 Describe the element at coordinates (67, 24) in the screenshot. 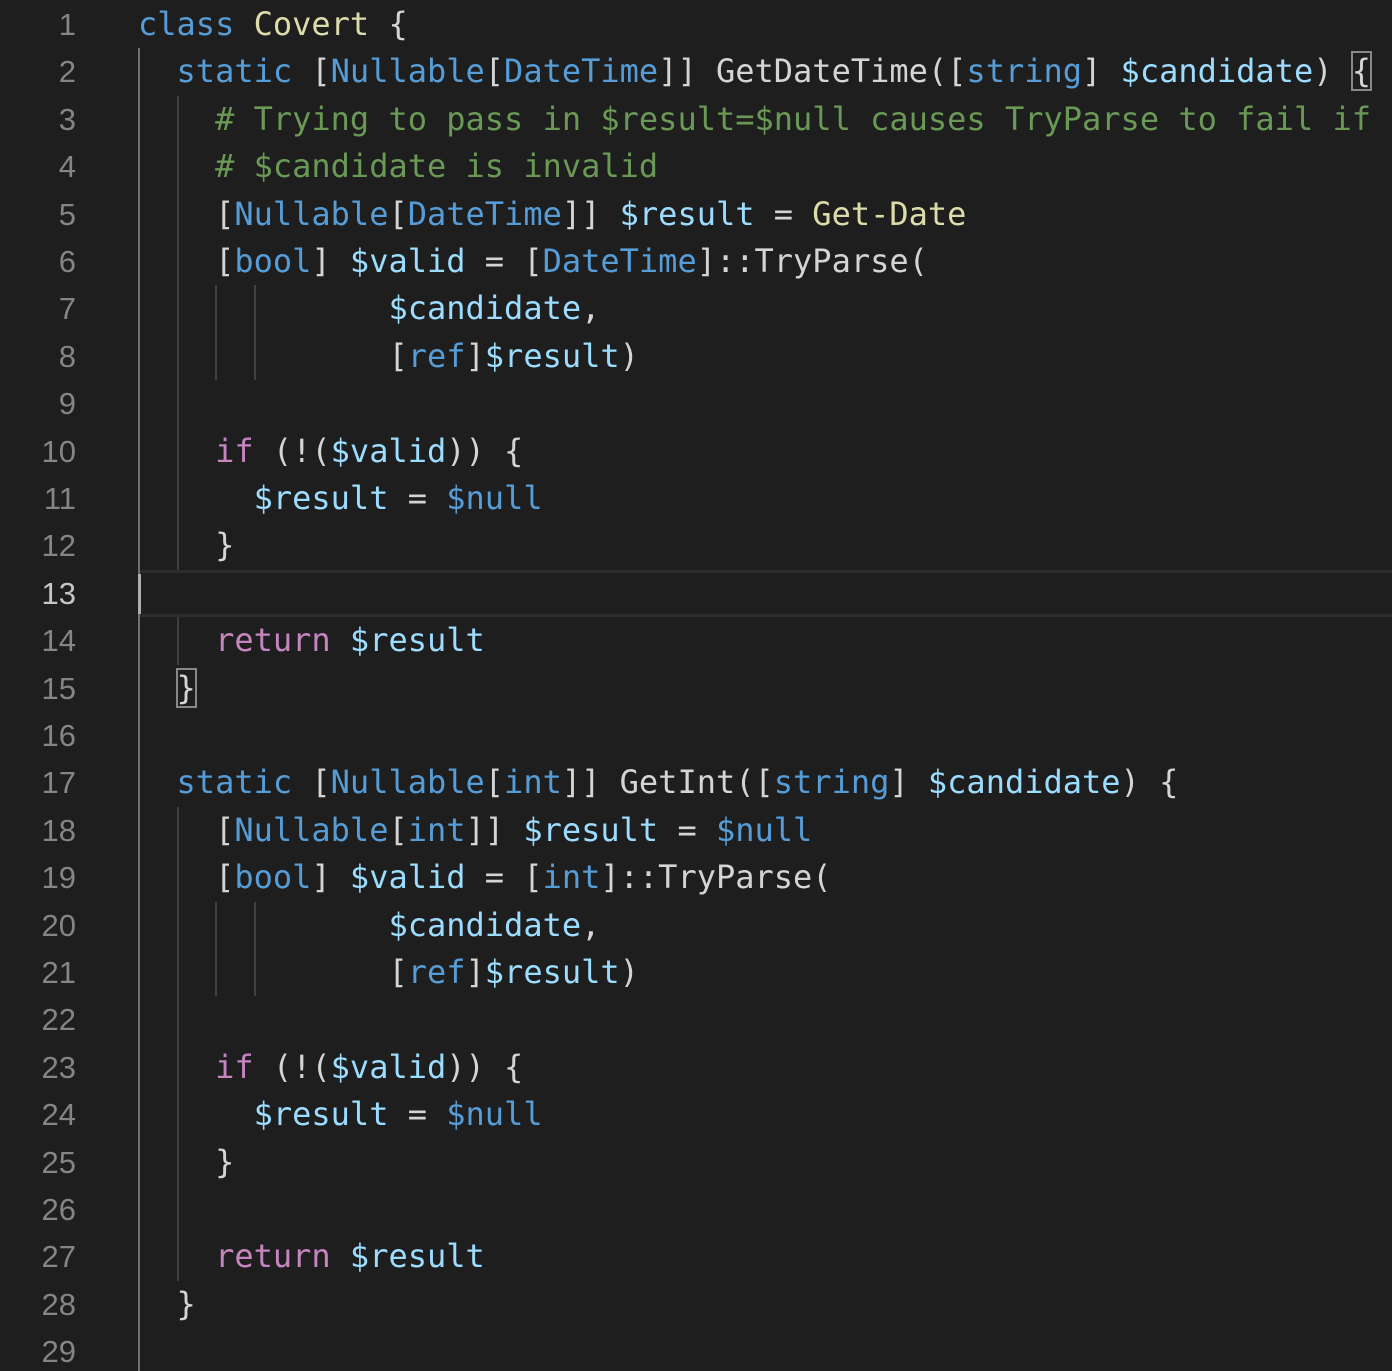

I see `line-number: 1` at that location.